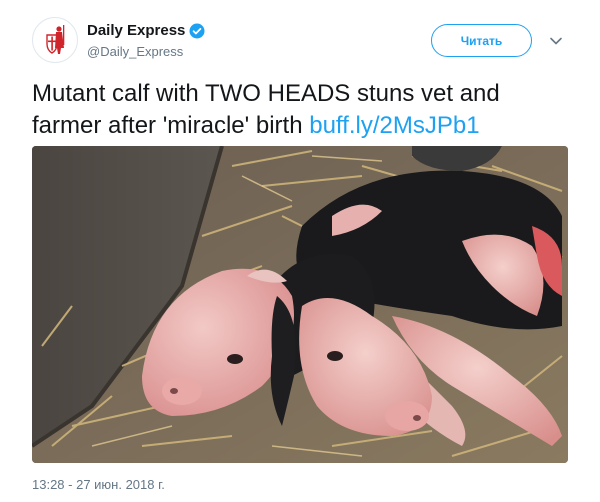  I want to click on author-row: Daily Express, so click(146, 30).